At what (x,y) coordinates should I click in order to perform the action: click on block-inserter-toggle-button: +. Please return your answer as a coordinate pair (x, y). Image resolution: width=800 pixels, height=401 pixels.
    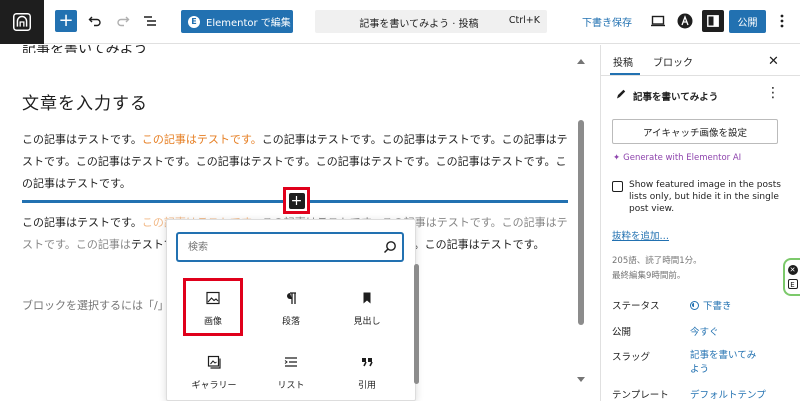
    Looking at the image, I should click on (66, 21).